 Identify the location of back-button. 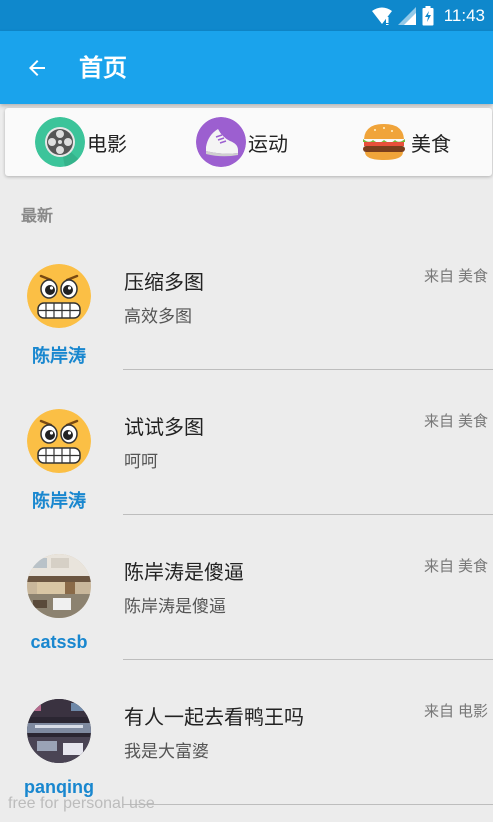
(37, 68).